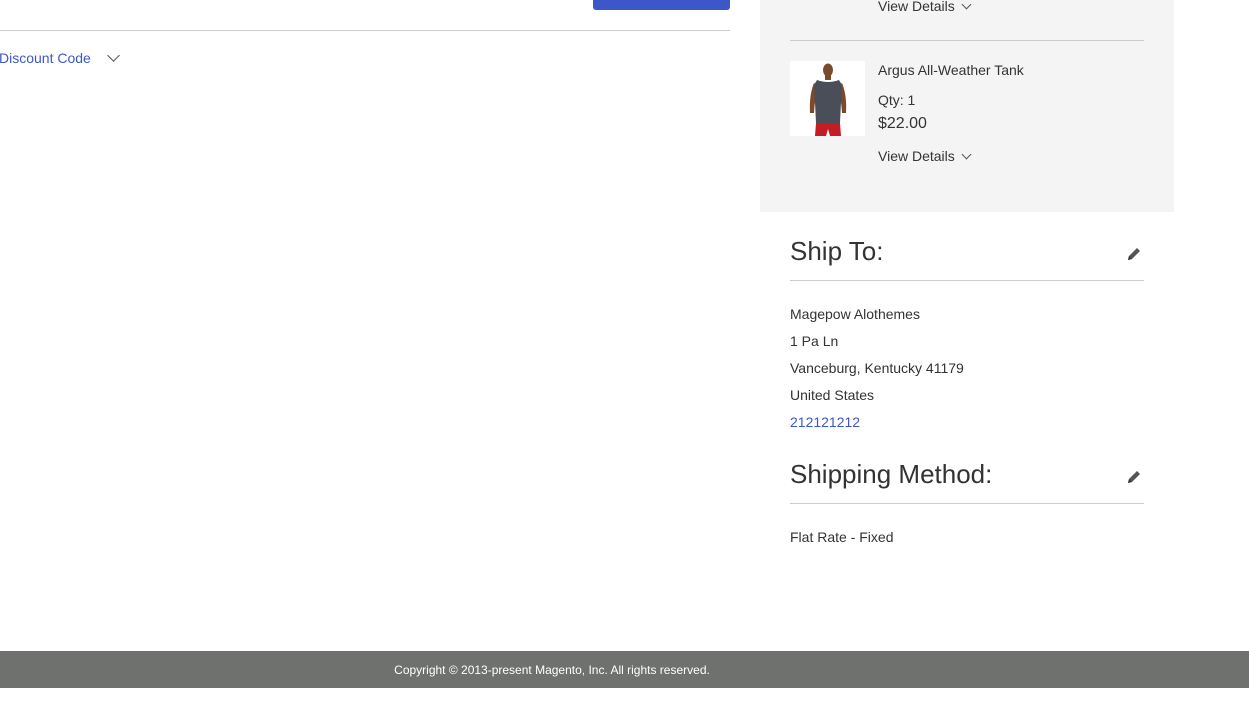 The height and width of the screenshot is (704, 1249). Describe the element at coordinates (825, 422) in the screenshot. I see `address-phone-link: 212121212` at that location.